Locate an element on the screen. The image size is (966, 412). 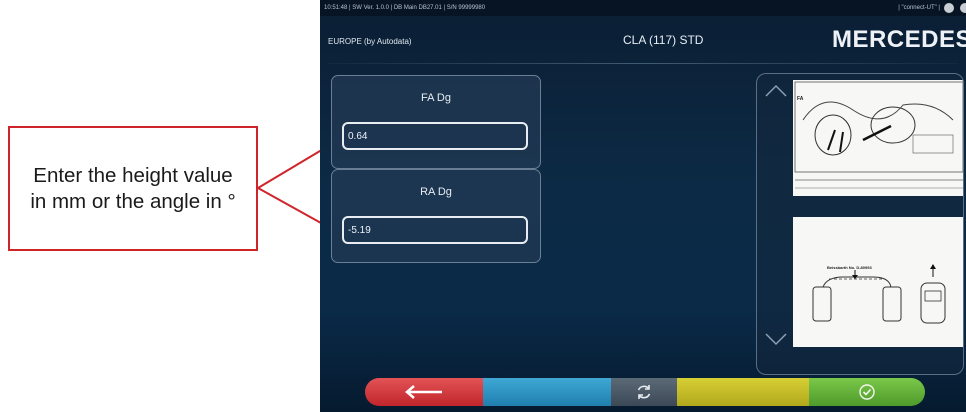
function-button-yellow is located at coordinates (743, 392).